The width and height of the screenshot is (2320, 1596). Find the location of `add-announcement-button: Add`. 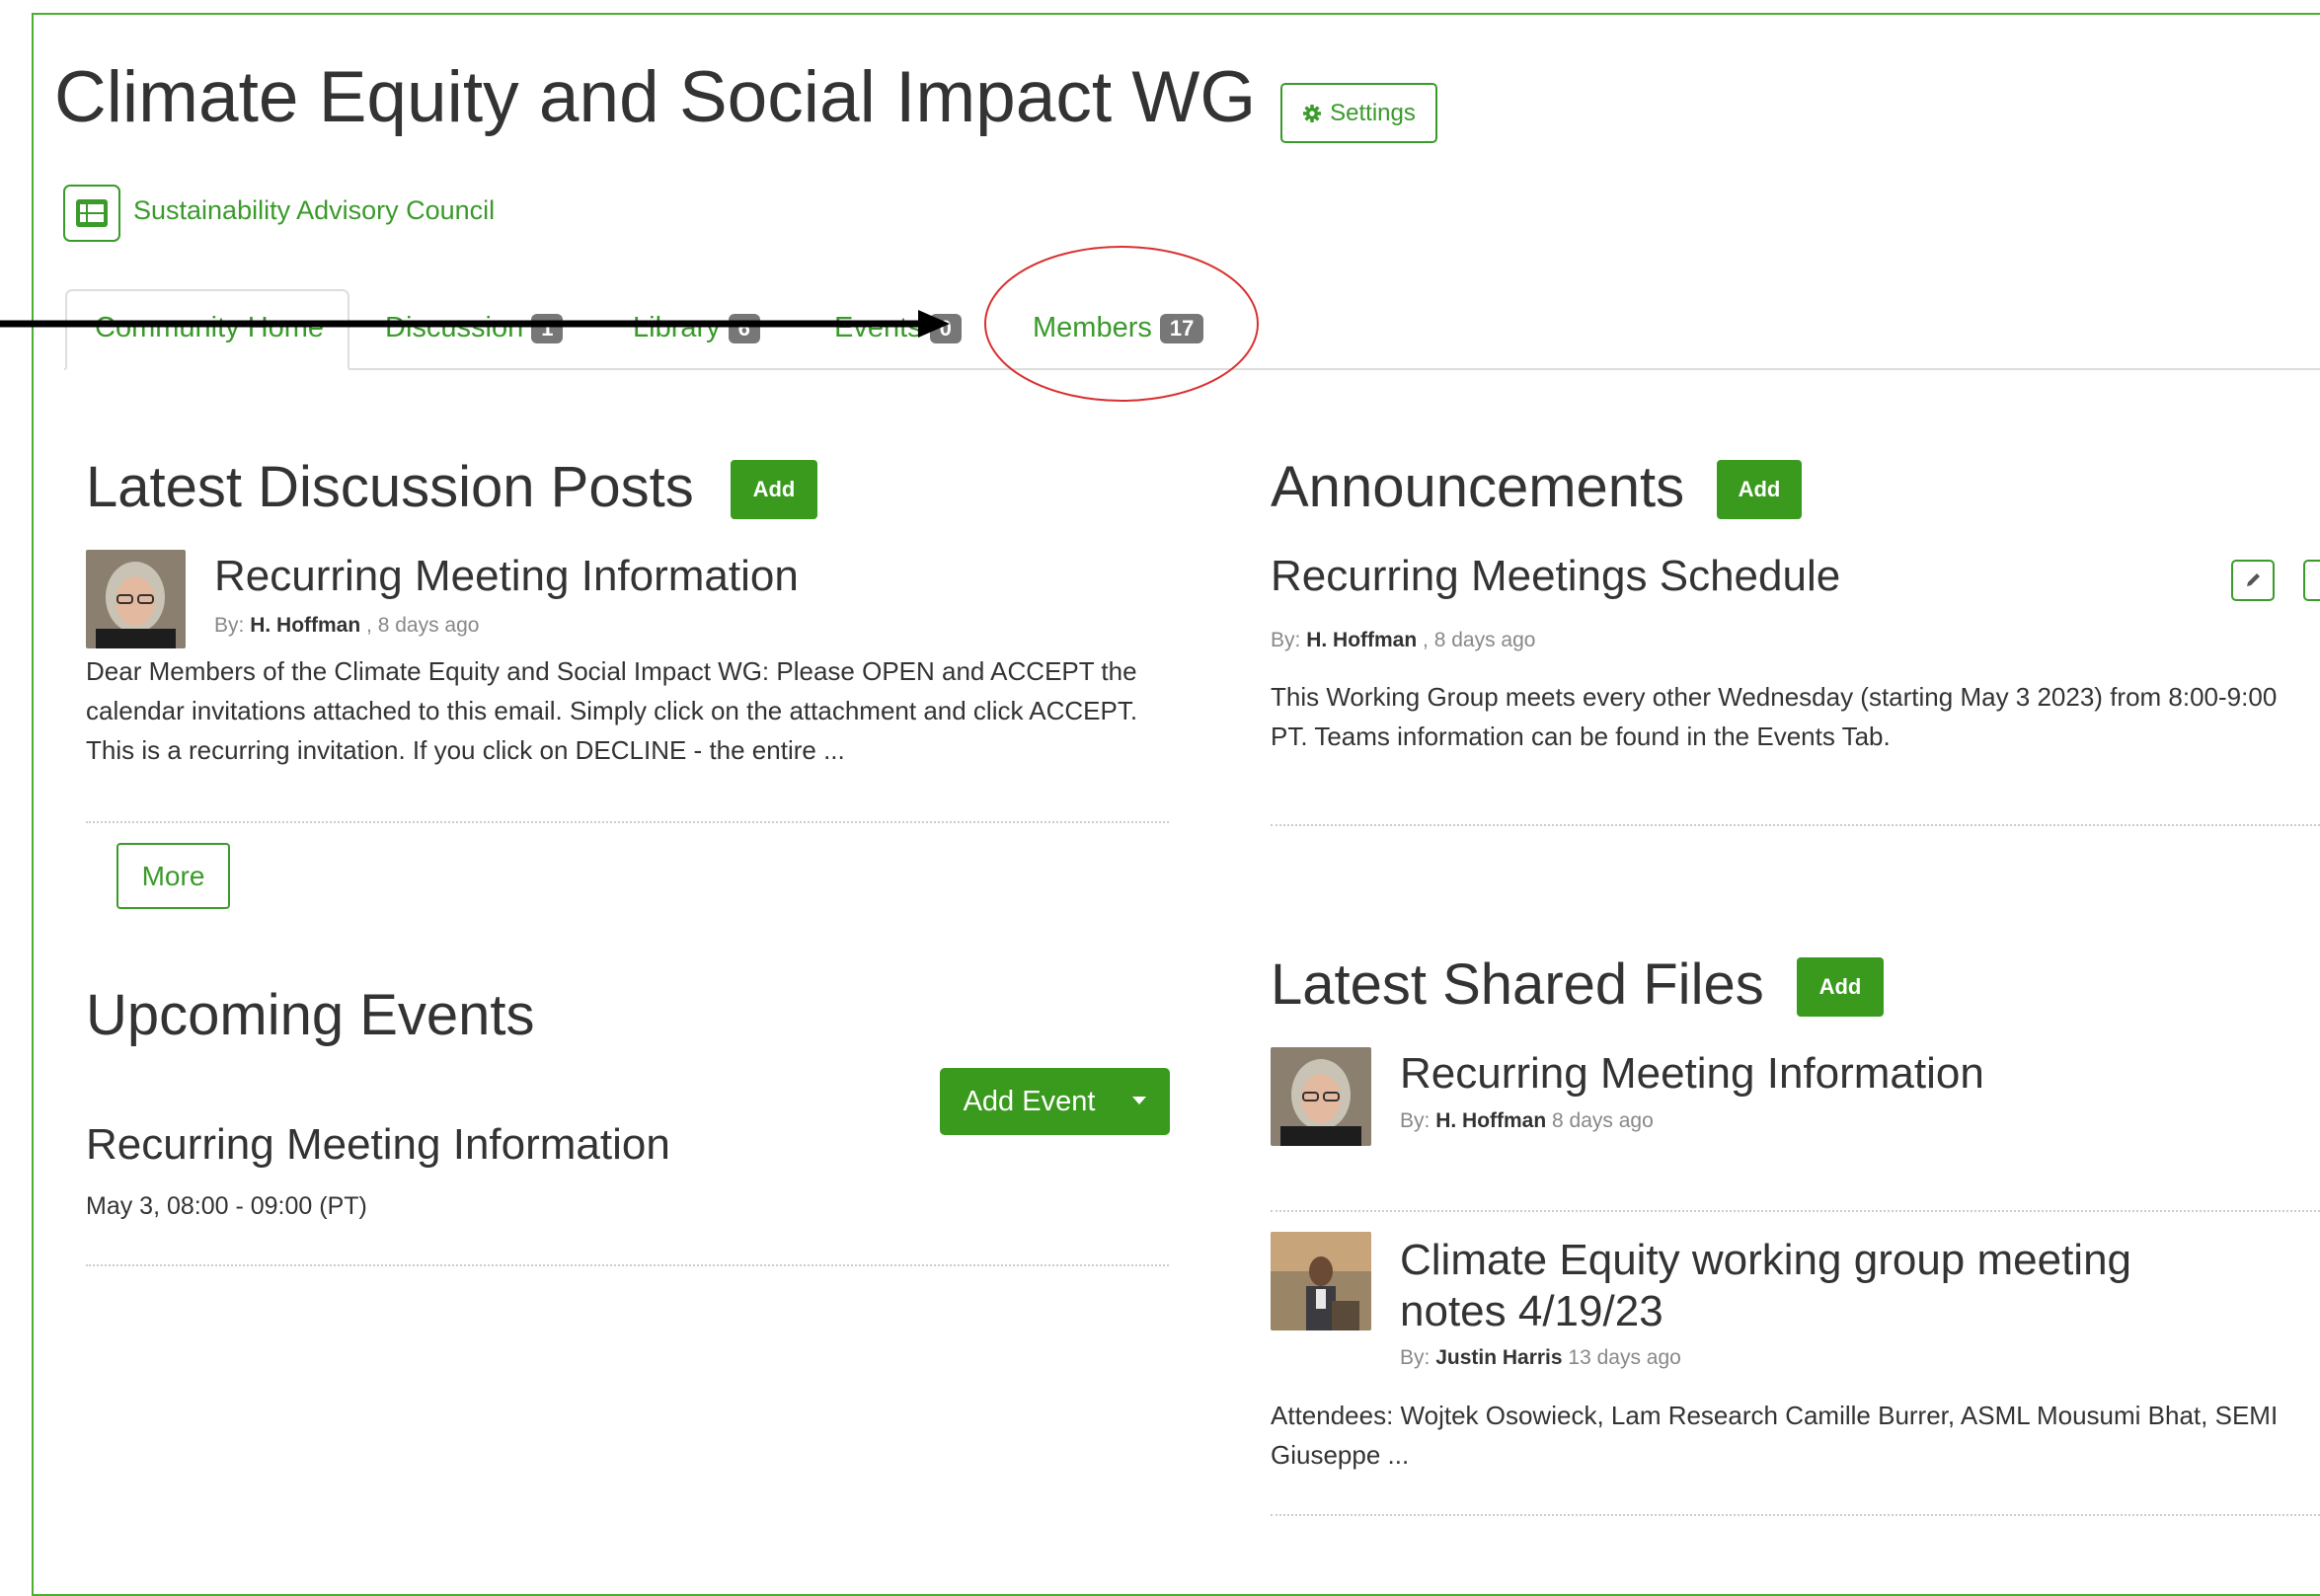

add-announcement-button: Add is located at coordinates (1760, 489).